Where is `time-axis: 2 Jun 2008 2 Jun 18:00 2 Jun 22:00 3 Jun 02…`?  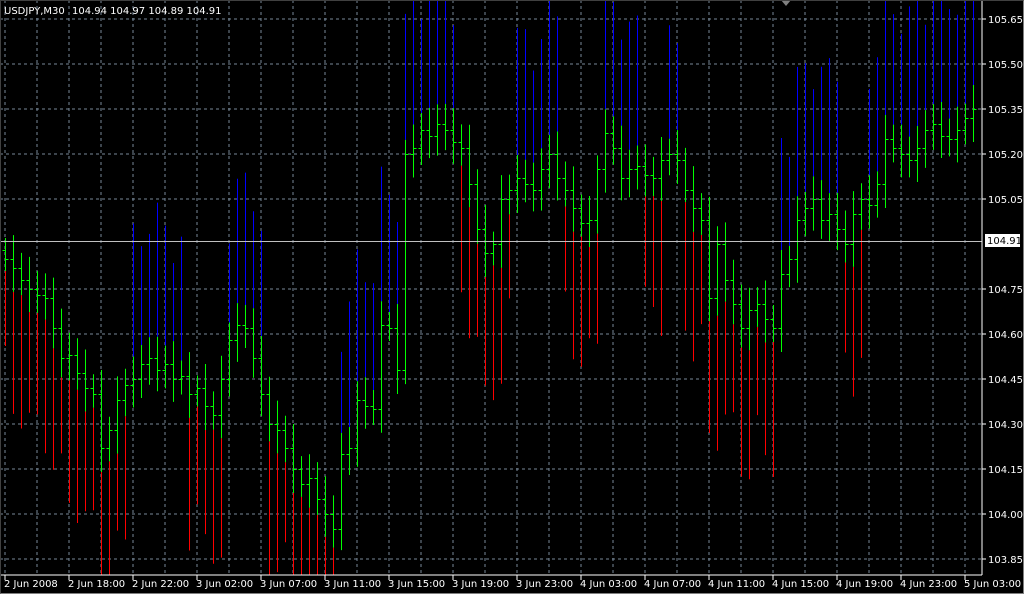 time-axis: 2 Jun 2008 2 Jun 18:00 2 Jun 22:00 3 Jun 02… is located at coordinates (512, 582).